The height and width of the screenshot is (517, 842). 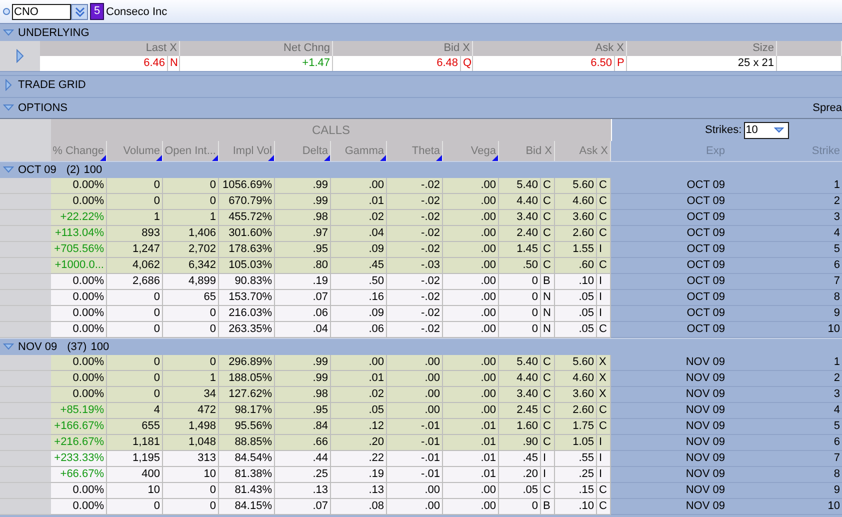 I want to click on table-cell: 65, so click(x=191, y=298).